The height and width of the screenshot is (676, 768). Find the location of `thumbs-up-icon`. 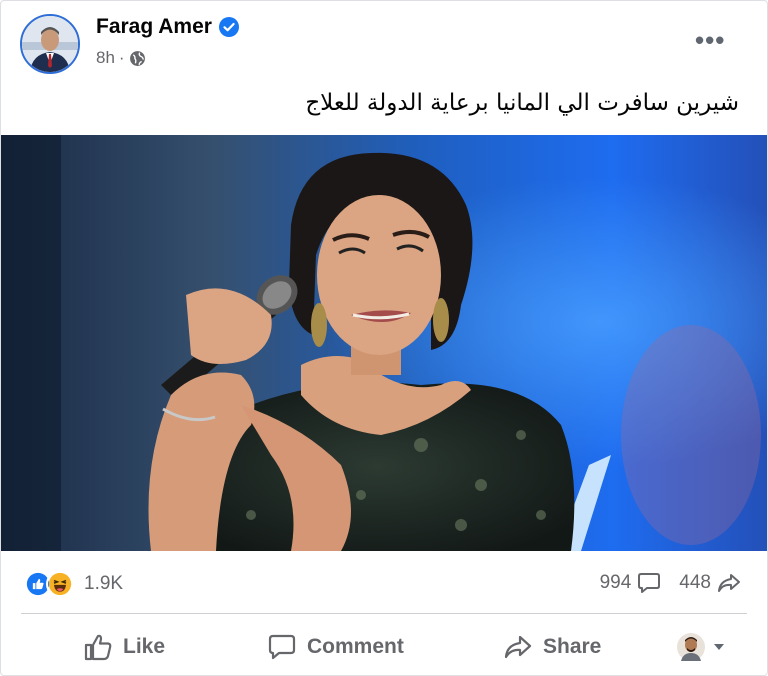

thumbs-up-icon is located at coordinates (98, 647).